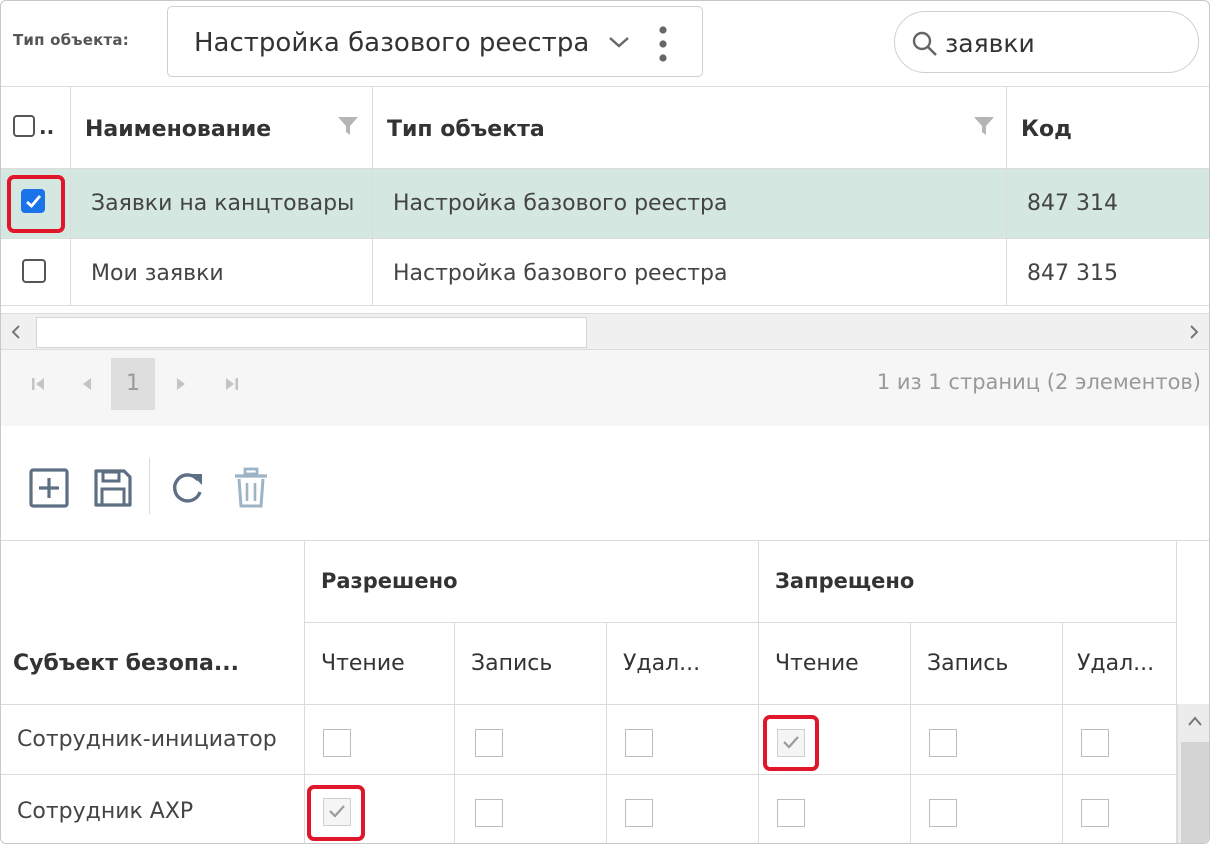 The height and width of the screenshot is (844, 1210). What do you see at coordinates (690, 127) in the screenshot?
I see `header-type: Тип объекта` at bounding box center [690, 127].